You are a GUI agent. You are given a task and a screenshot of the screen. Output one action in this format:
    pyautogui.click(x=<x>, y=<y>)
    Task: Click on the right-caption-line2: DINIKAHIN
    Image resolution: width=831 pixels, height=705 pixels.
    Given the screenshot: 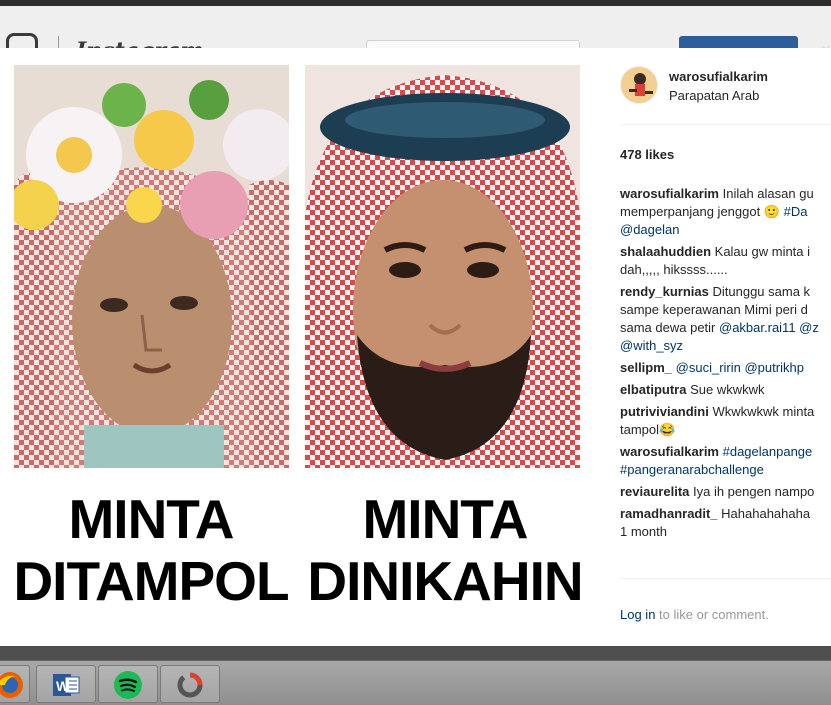 What is the action you would take?
    pyautogui.click(x=445, y=581)
    